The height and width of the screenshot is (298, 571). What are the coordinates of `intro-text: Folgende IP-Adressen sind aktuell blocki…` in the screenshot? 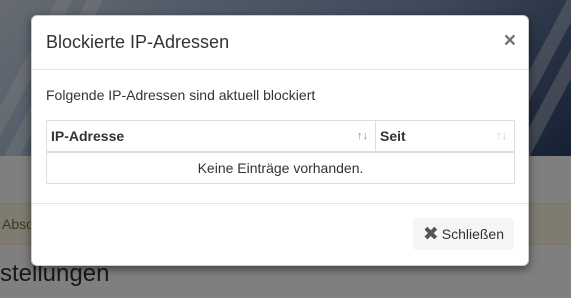 It's located at (181, 95).